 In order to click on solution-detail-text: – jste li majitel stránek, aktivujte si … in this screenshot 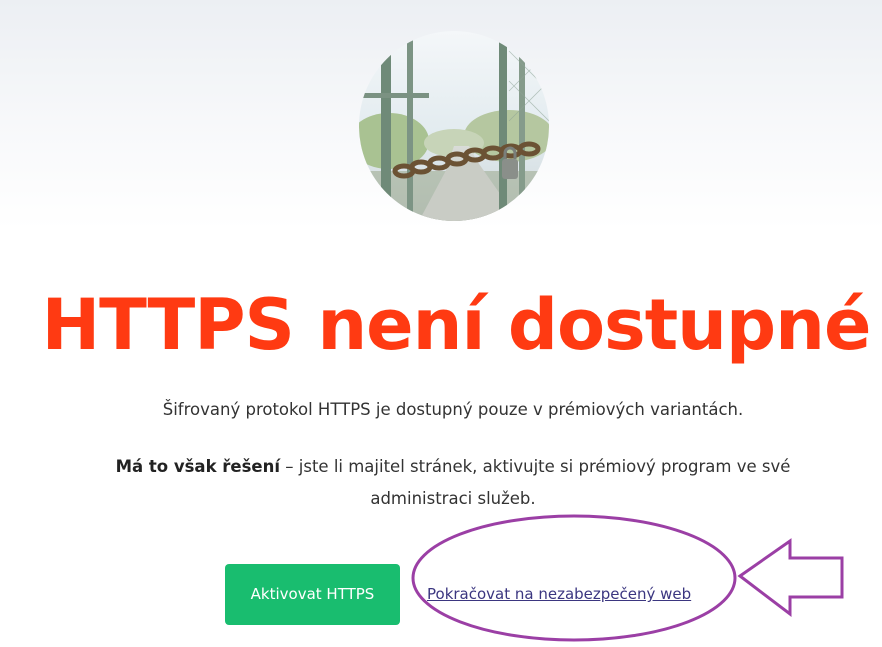, I will do `click(535, 482)`.